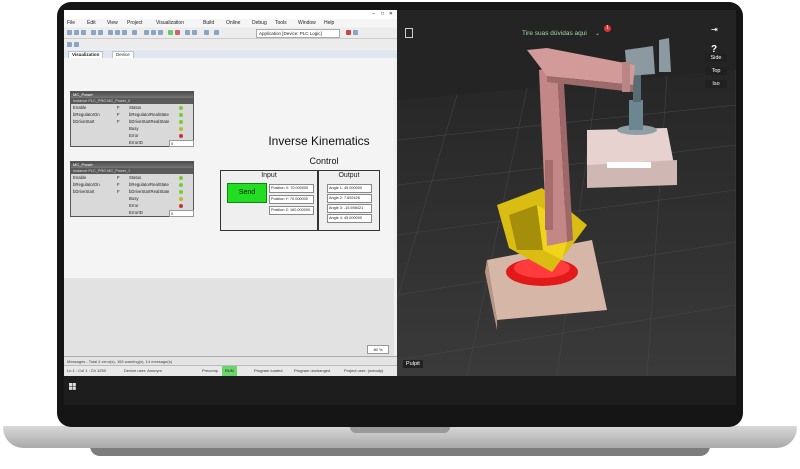 This screenshot has width=800, height=469. I want to click on fb-output-label: Status, so click(135, 177).